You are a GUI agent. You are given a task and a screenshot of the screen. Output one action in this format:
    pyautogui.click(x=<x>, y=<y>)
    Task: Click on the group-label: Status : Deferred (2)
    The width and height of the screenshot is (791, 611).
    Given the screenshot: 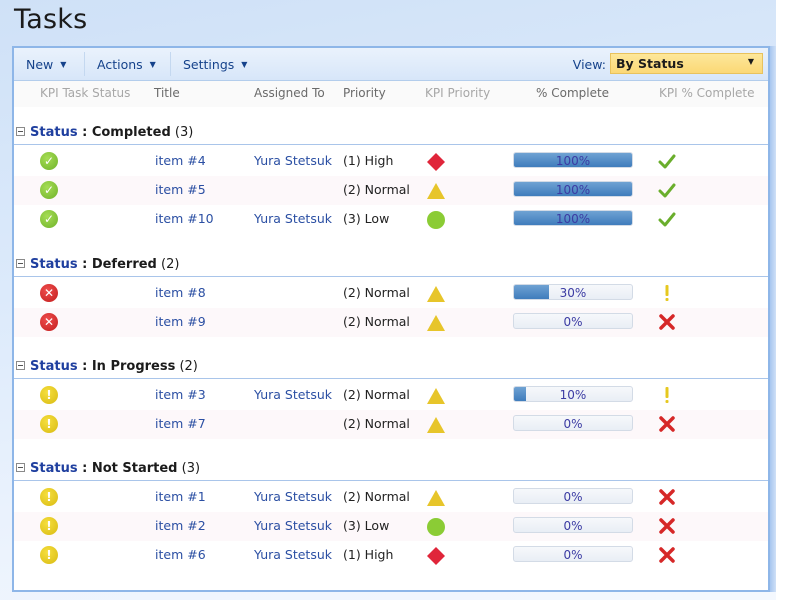 What is the action you would take?
    pyautogui.click(x=104, y=264)
    